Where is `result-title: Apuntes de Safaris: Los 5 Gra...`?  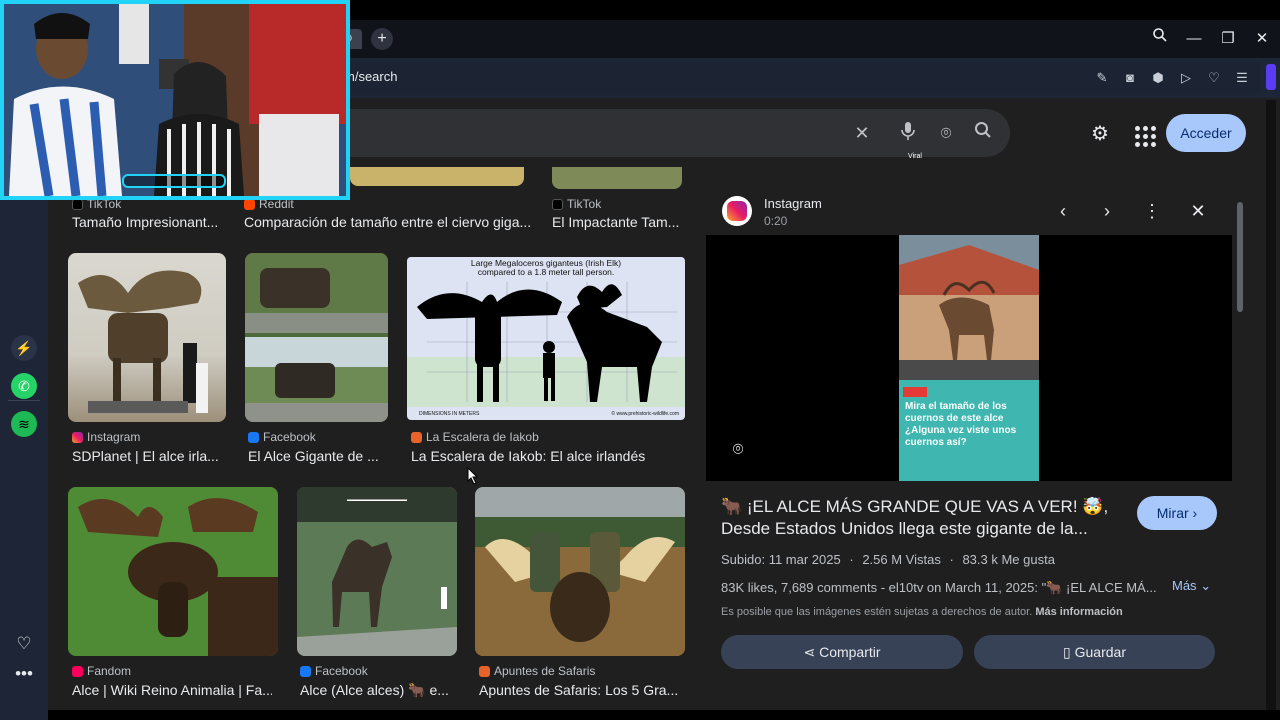 result-title: Apuntes de Safaris: Los 5 Gra... is located at coordinates (579, 690).